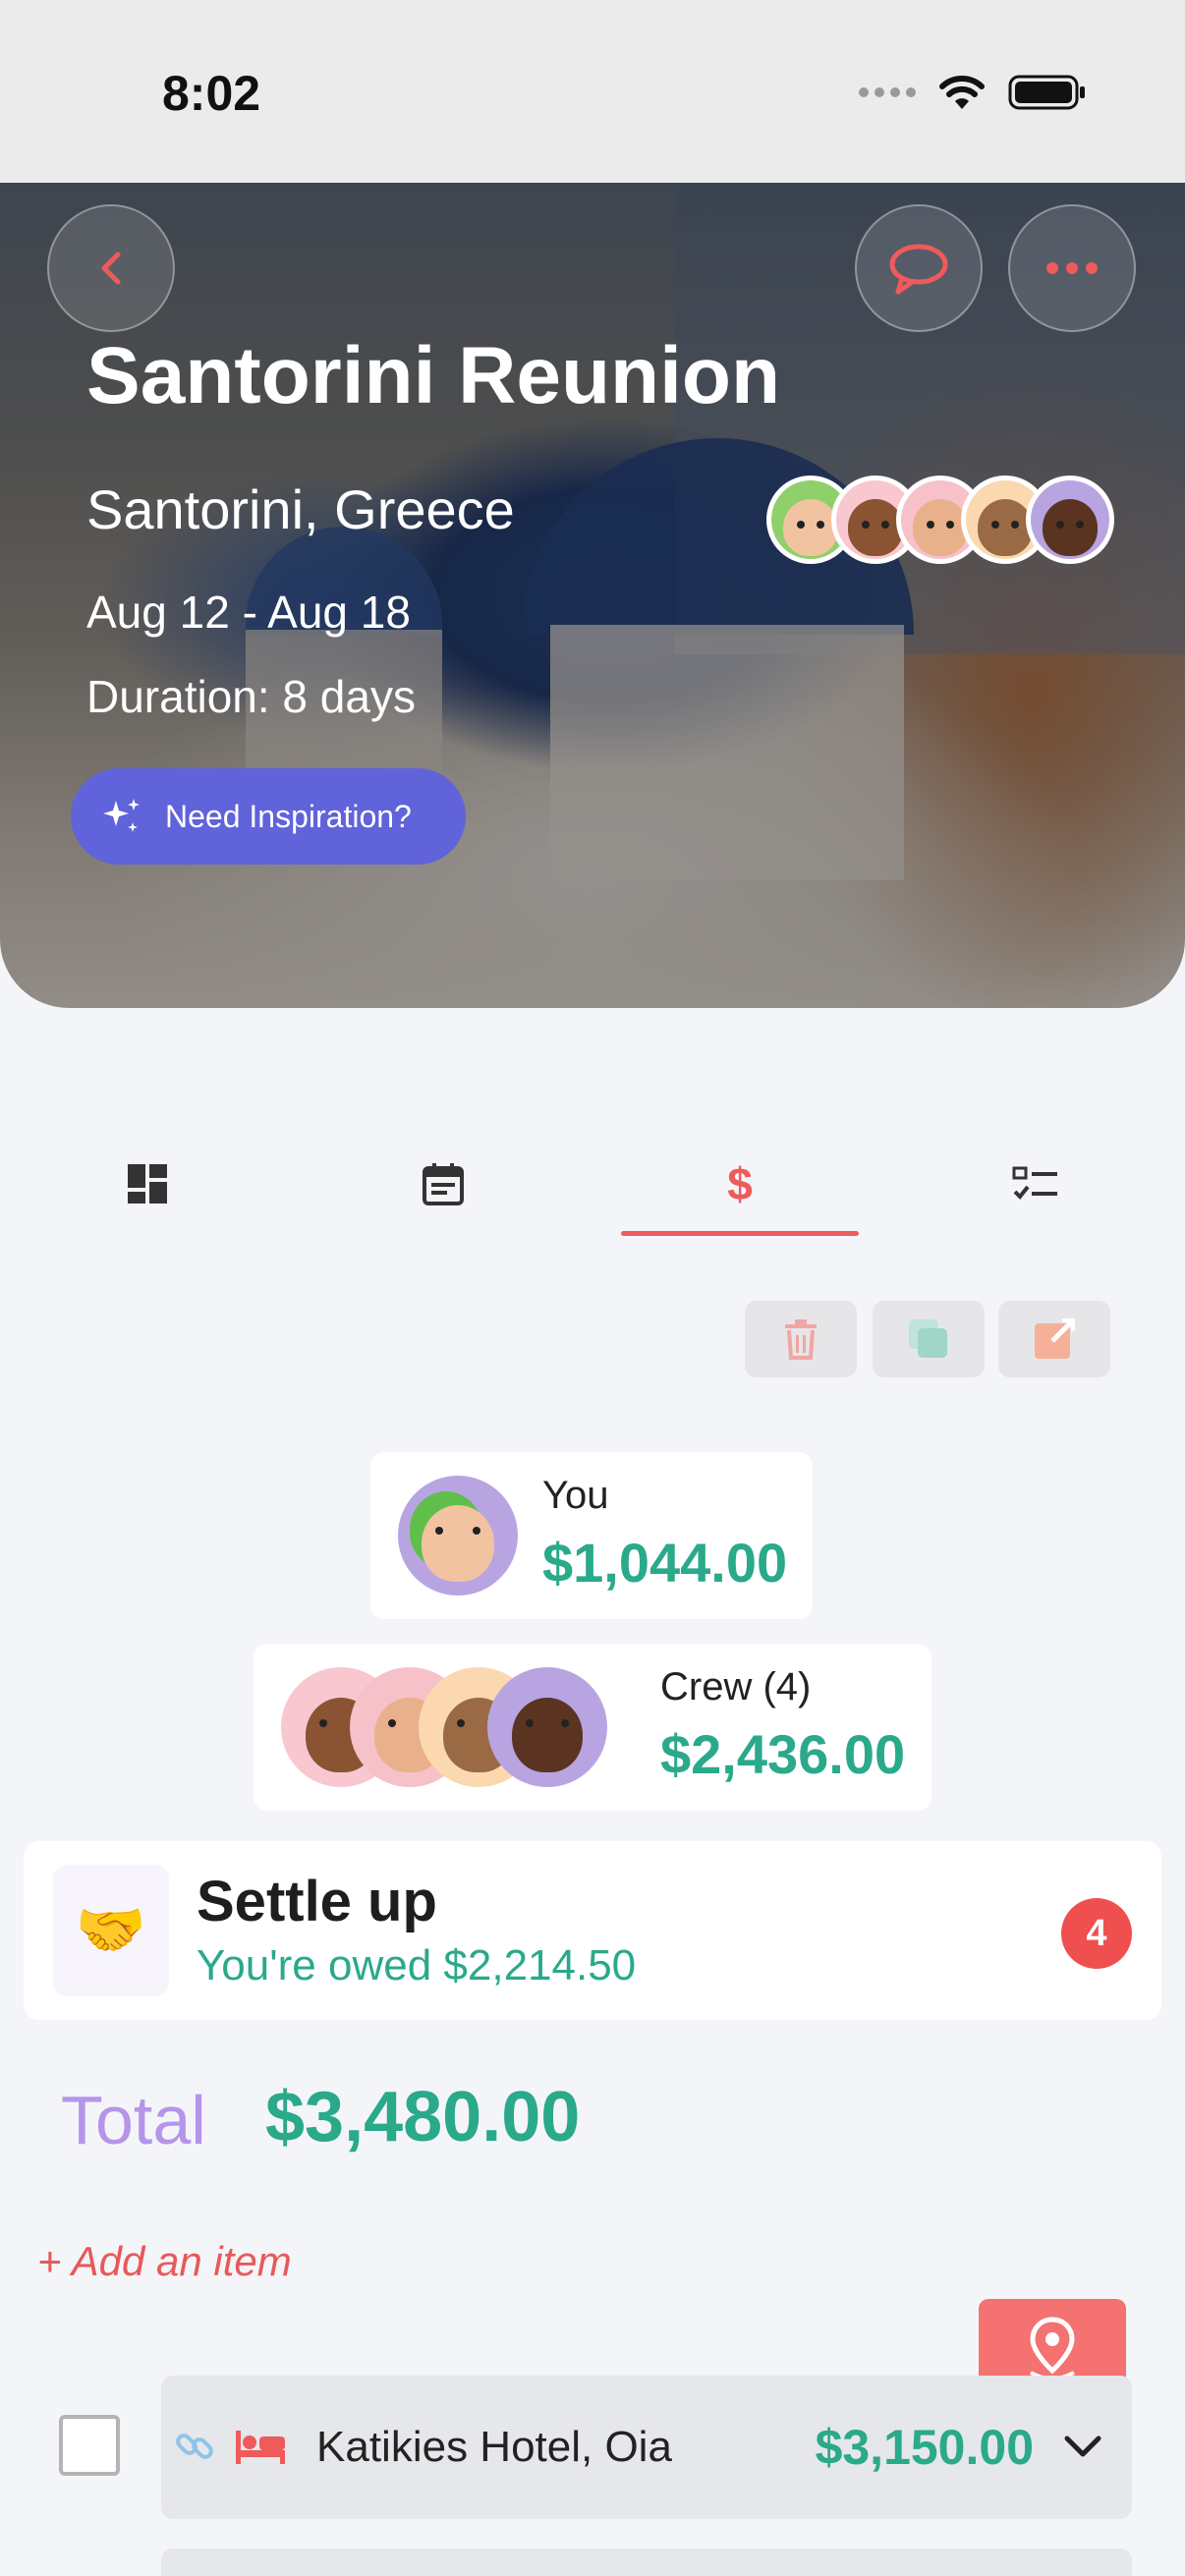  What do you see at coordinates (940, 520) in the screenshot?
I see `trip-members-avatars` at bounding box center [940, 520].